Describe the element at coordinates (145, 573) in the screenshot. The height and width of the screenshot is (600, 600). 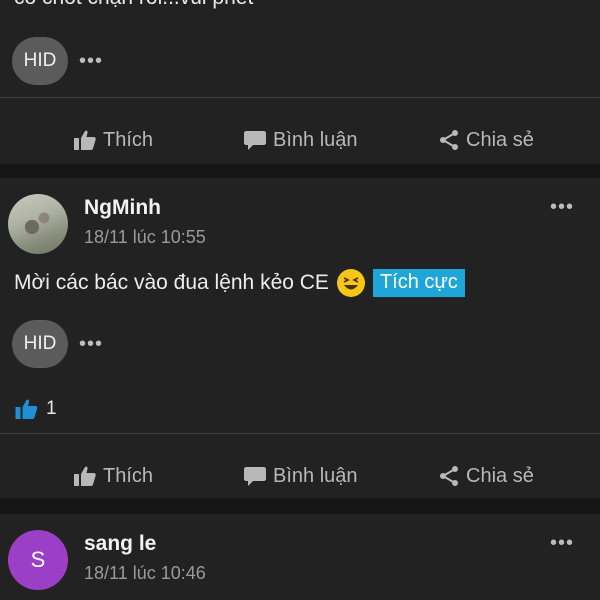
I see `timestamp: 18/11 lúc 10:46` at that location.